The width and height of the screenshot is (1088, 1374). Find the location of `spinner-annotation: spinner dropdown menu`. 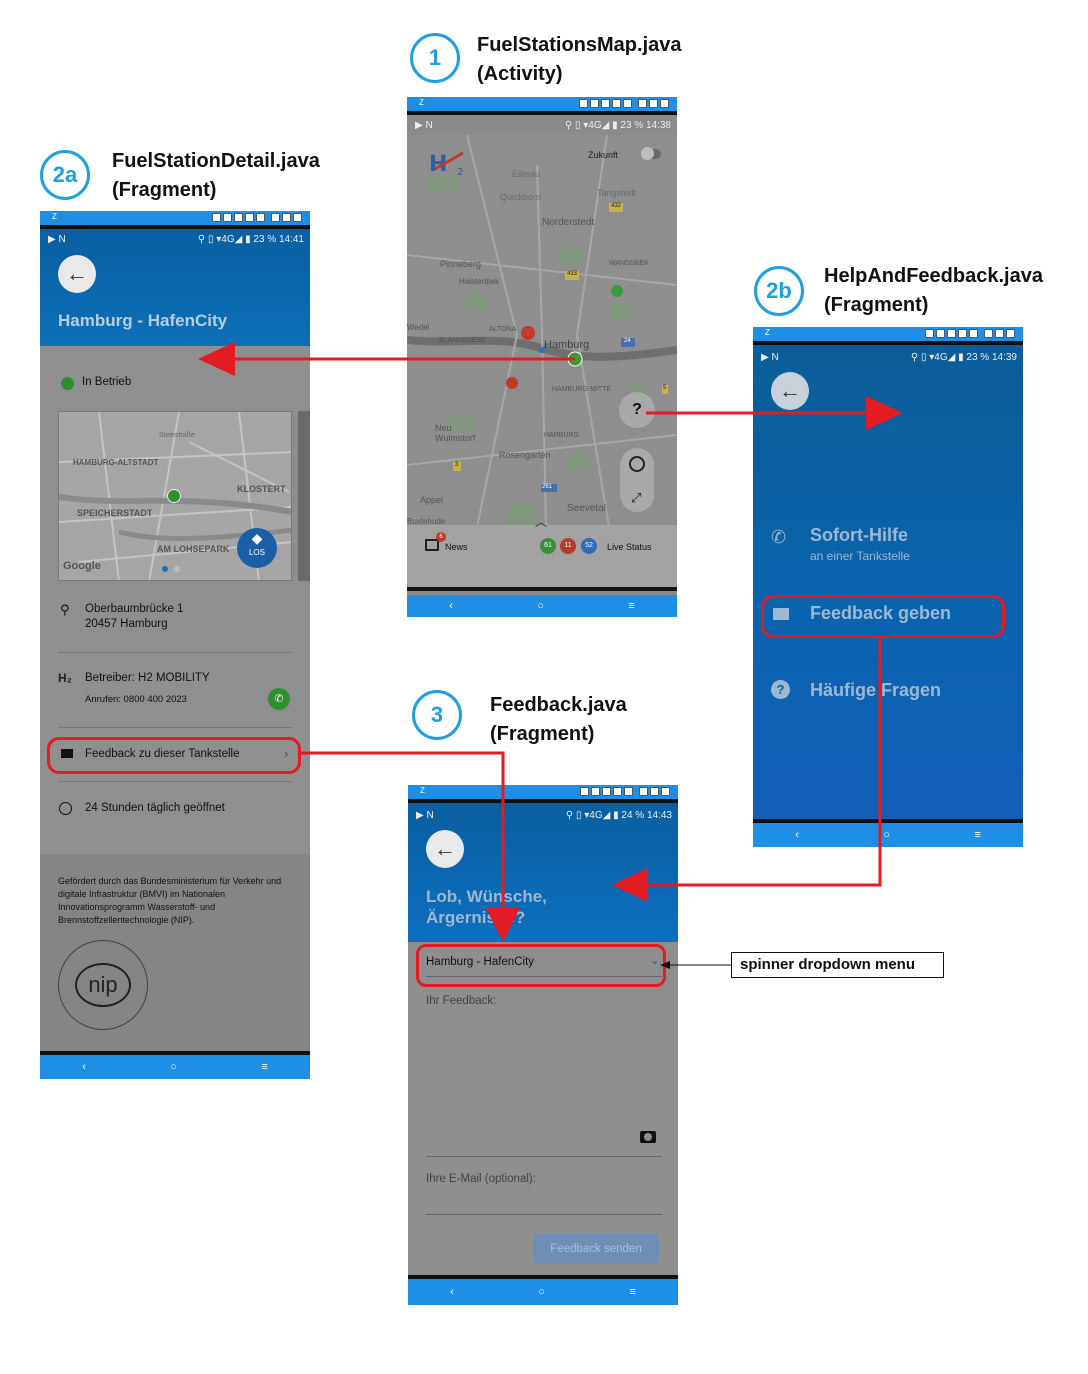

spinner-annotation: spinner dropdown menu is located at coordinates (837, 965).